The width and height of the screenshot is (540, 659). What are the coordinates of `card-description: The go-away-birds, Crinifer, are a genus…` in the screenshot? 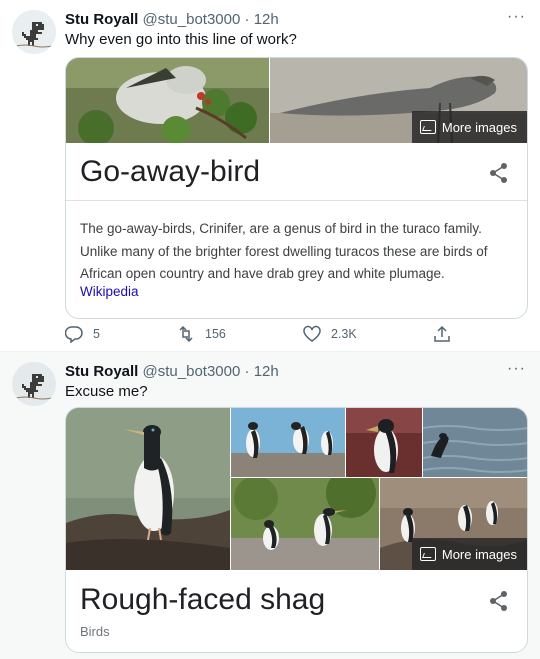 It's located at (284, 251).